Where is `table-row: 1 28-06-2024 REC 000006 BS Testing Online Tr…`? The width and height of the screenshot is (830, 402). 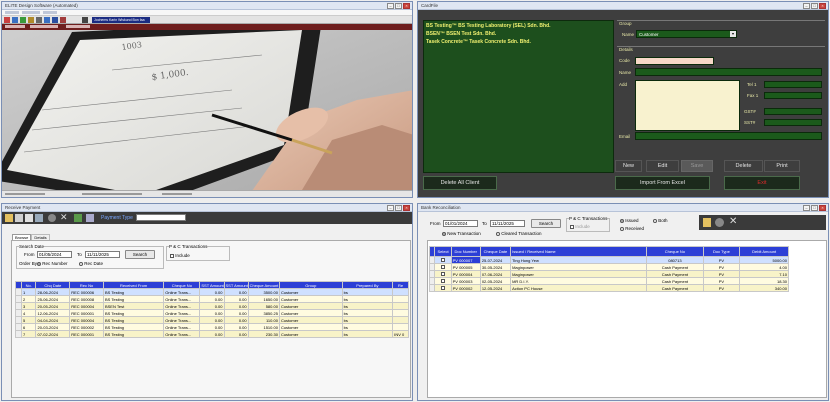 table-row: 1 28-06-2024 REC 000006 BS Testing Online Tr… is located at coordinates (211, 292).